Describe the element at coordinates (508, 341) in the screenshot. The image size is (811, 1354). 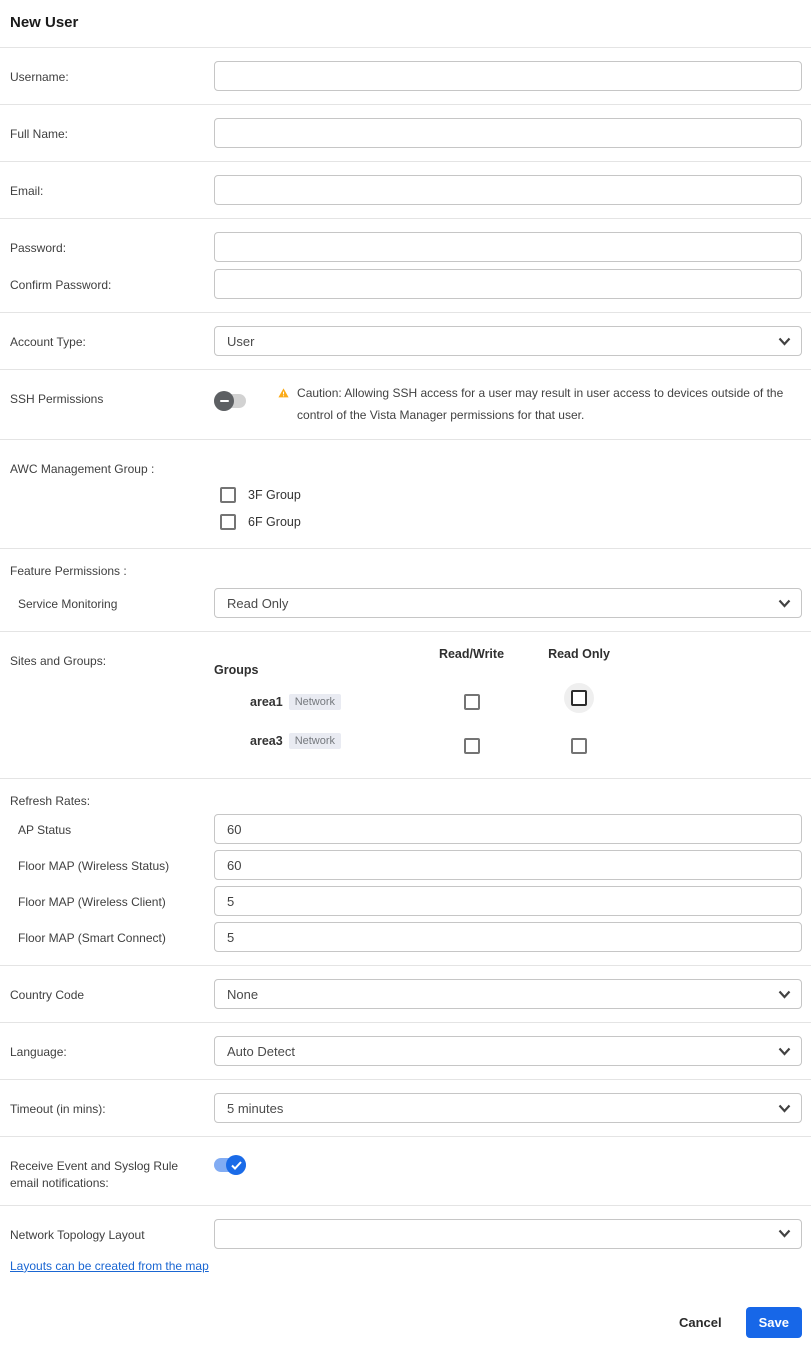
I see `account-type-select: User` at that location.